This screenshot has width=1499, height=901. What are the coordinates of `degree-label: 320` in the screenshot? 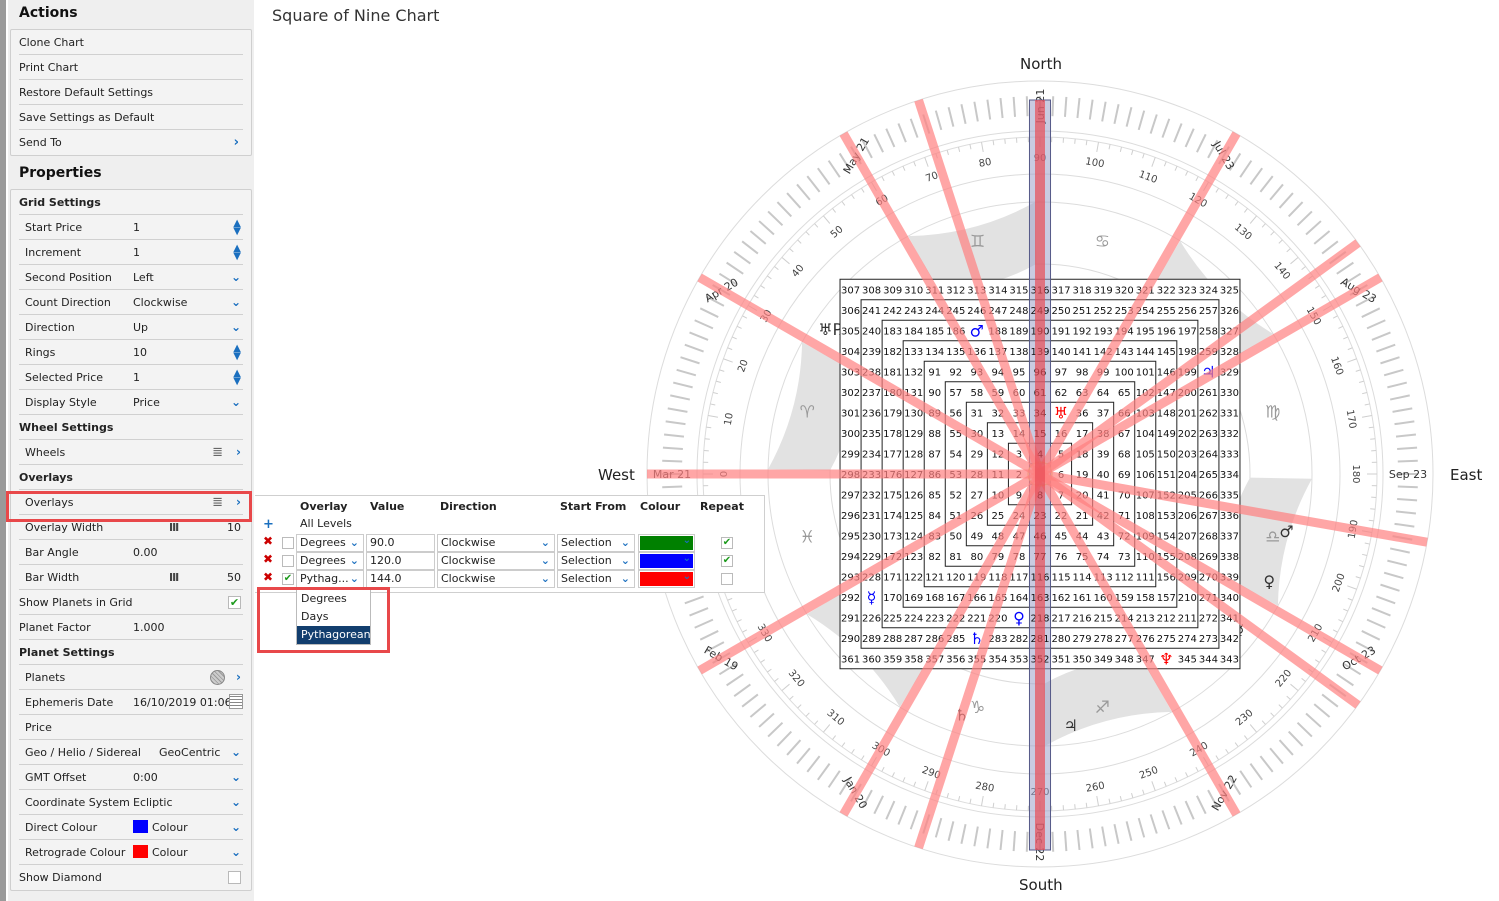 It's located at (796, 679).